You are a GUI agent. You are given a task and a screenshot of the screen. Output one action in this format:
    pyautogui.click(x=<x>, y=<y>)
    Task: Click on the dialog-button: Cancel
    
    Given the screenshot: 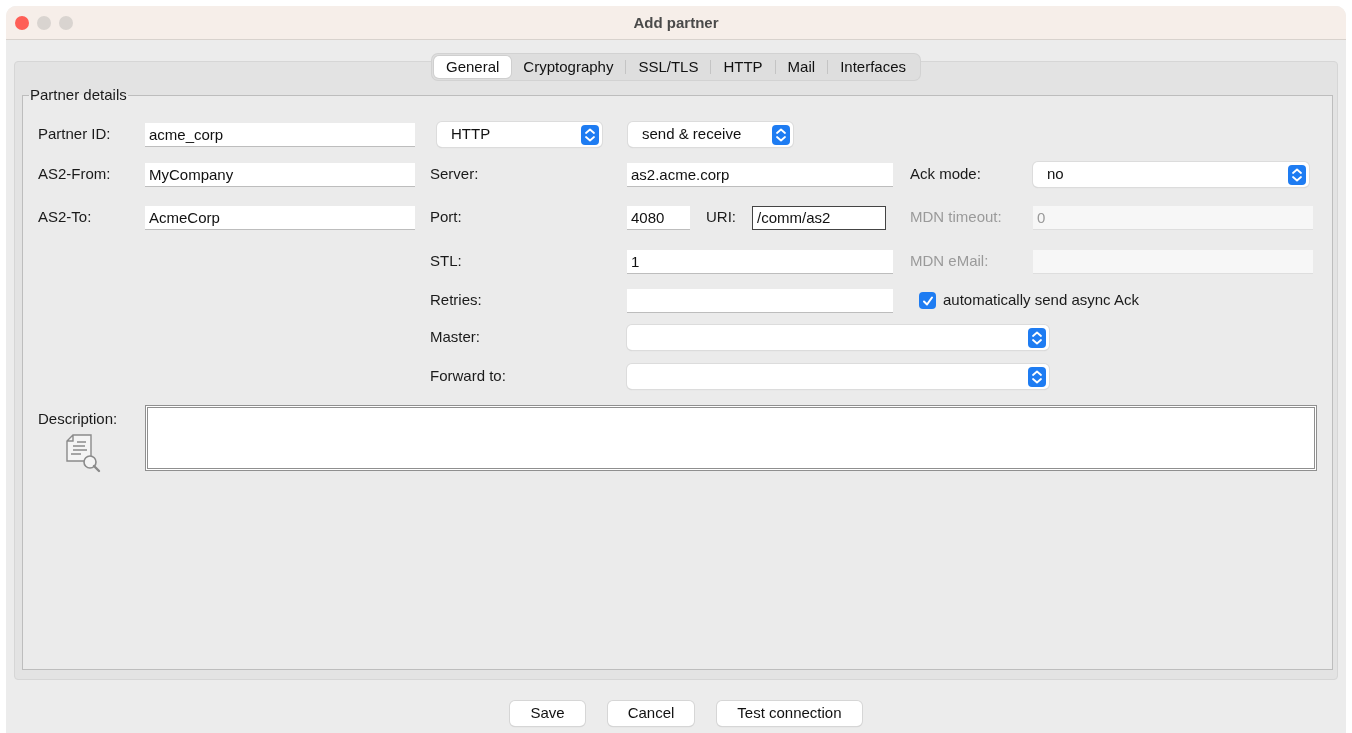 What is the action you would take?
    pyautogui.click(x=651, y=713)
    